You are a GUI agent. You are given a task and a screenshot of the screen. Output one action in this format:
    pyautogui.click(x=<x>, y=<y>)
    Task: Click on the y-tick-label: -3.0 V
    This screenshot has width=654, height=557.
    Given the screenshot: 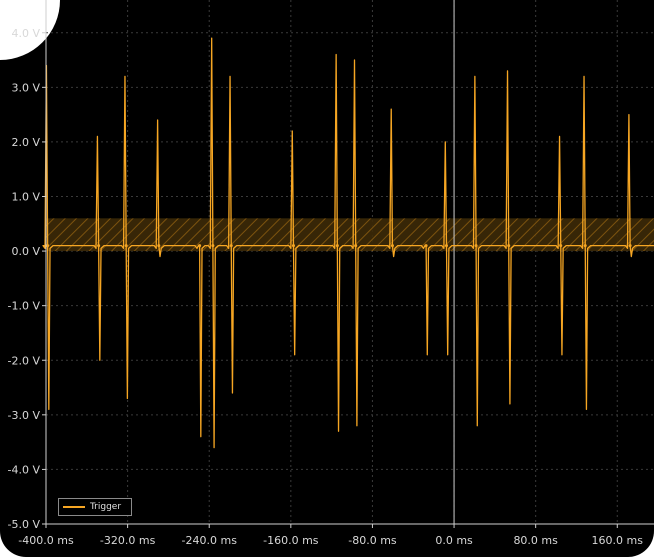 What is the action you would take?
    pyautogui.click(x=24, y=415)
    